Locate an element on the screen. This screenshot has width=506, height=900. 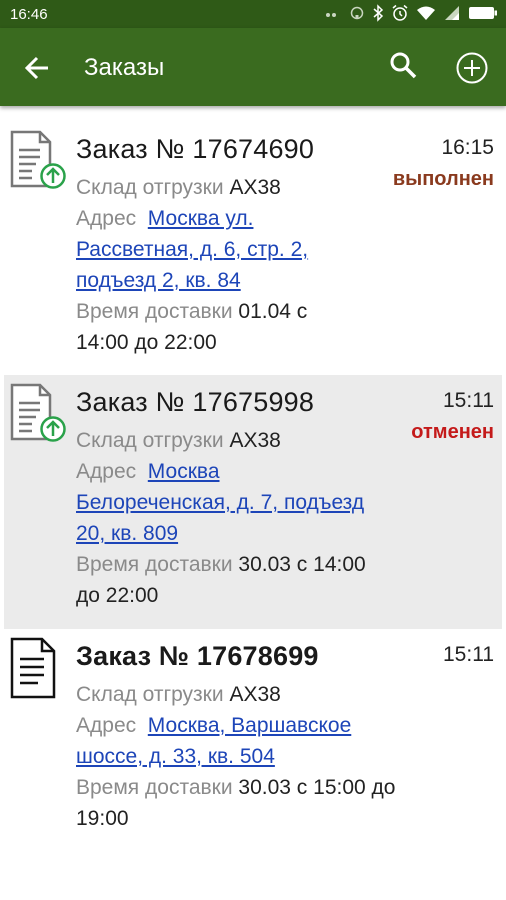
delivery-time-value: 14:00 до 22:00 is located at coordinates (146, 342).